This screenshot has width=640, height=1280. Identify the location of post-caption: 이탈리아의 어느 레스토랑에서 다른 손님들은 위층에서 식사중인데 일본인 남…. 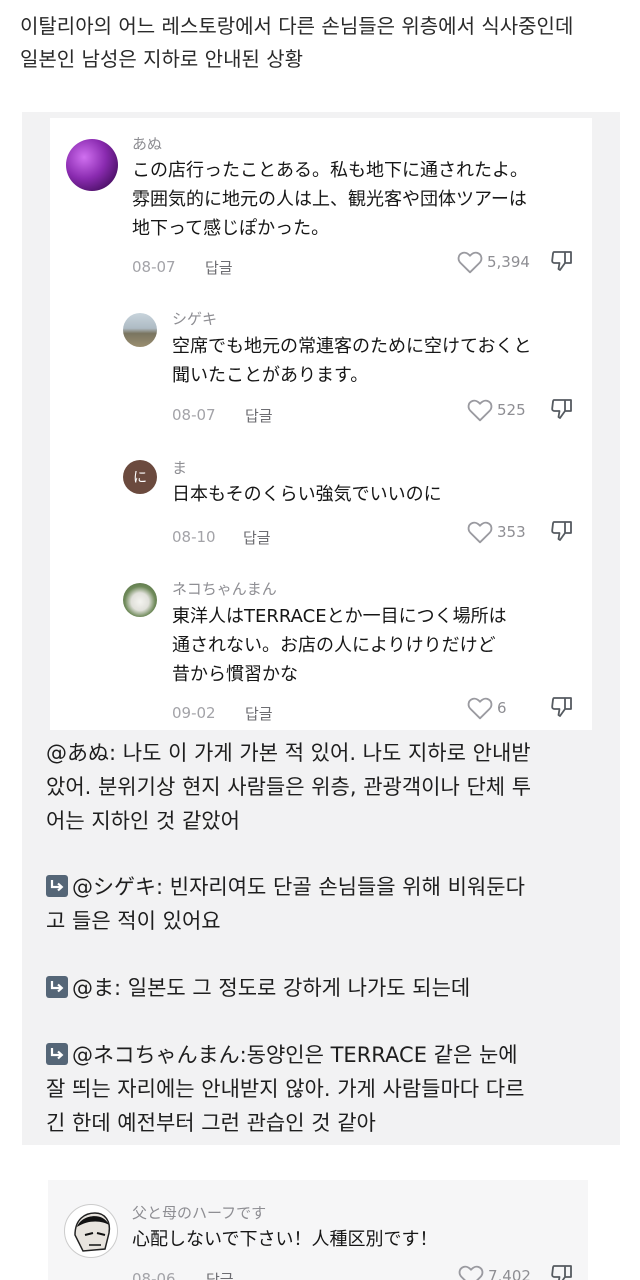
(325, 43).